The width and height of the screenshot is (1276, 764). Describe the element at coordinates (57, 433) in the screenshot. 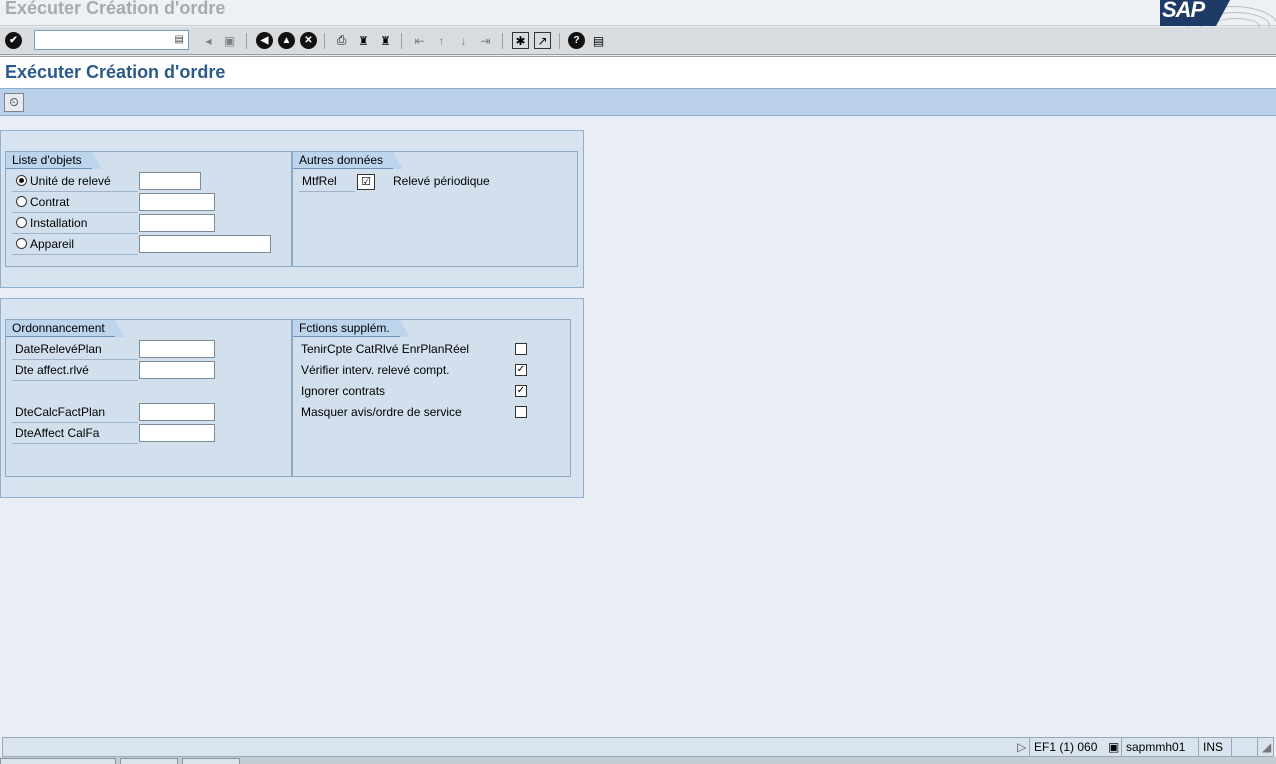

I see `field-label: DteAffect CalFa` at that location.